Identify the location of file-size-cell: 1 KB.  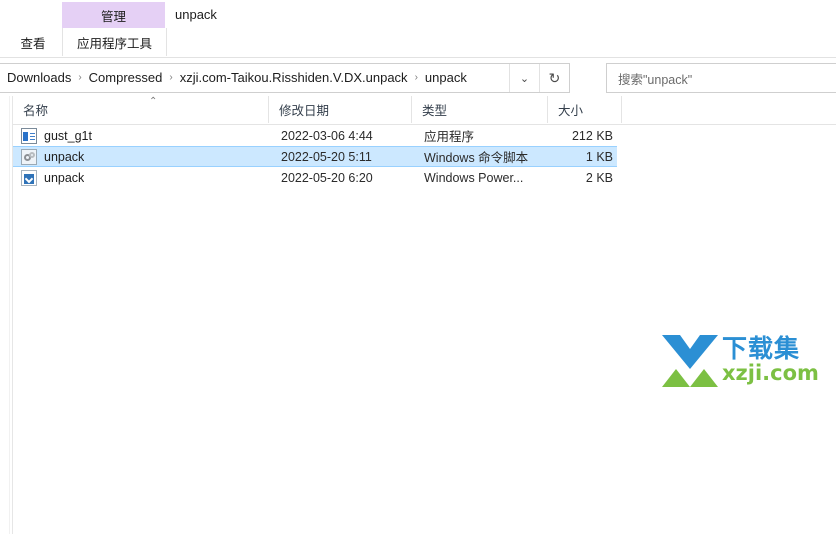
(599, 156).